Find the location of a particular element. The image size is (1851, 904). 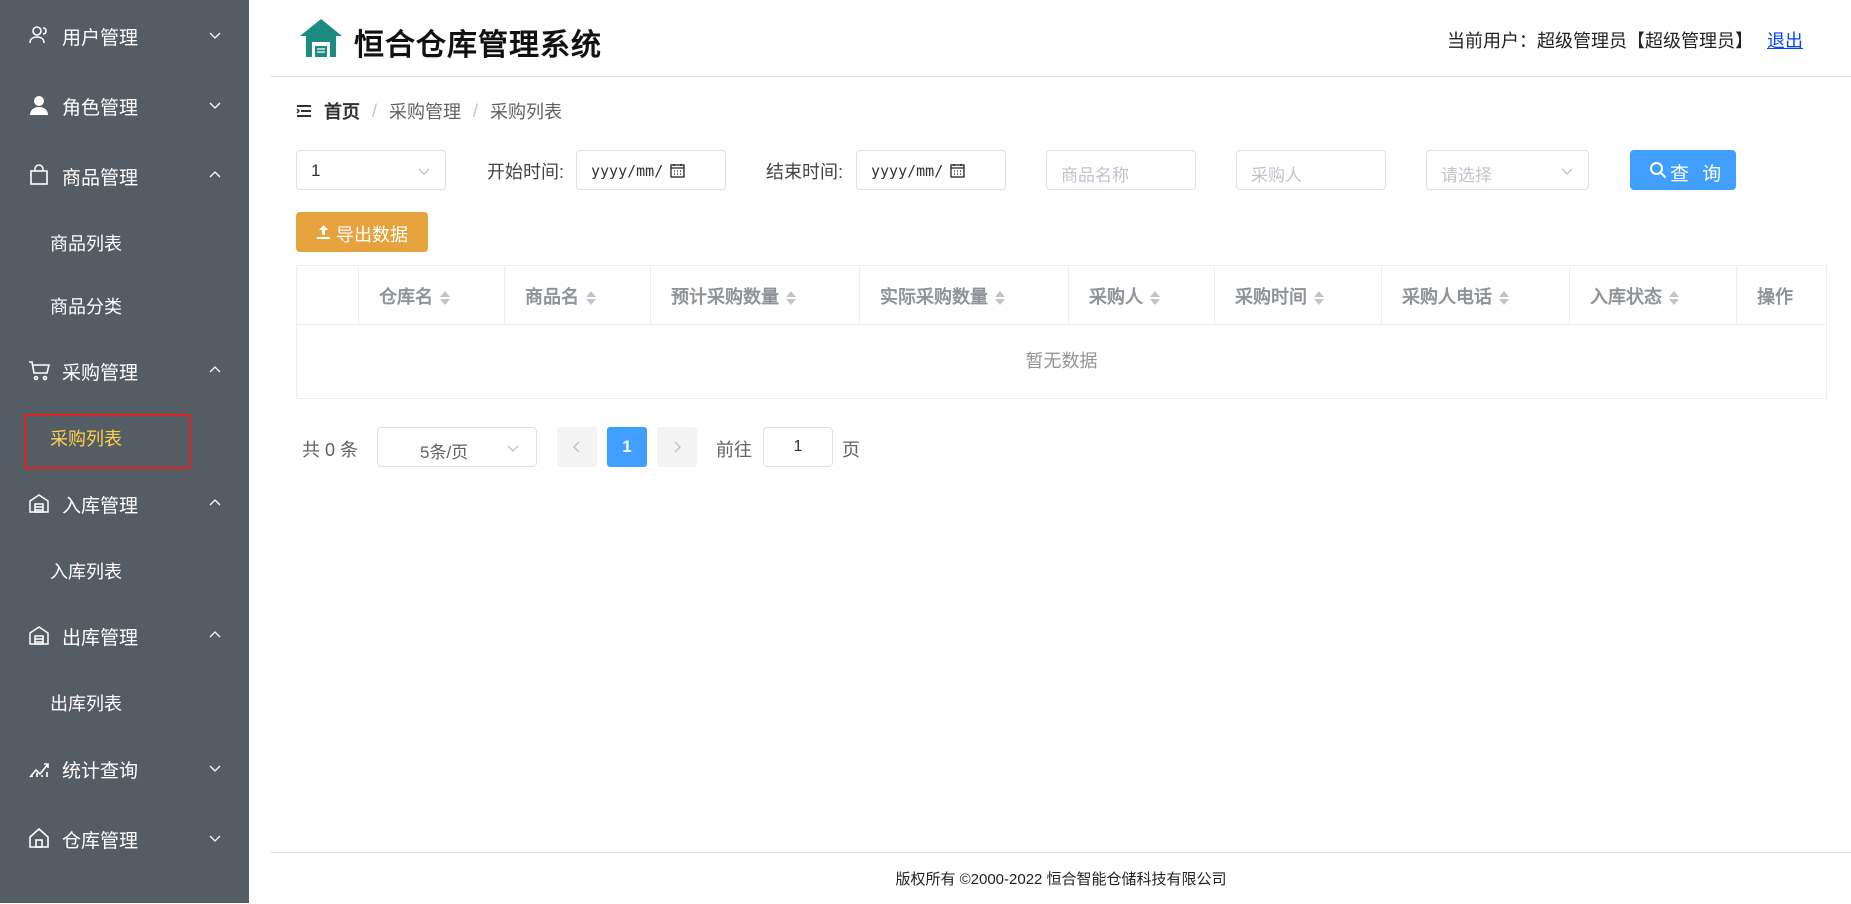

pagination-total: 共 0 条 is located at coordinates (330, 450).